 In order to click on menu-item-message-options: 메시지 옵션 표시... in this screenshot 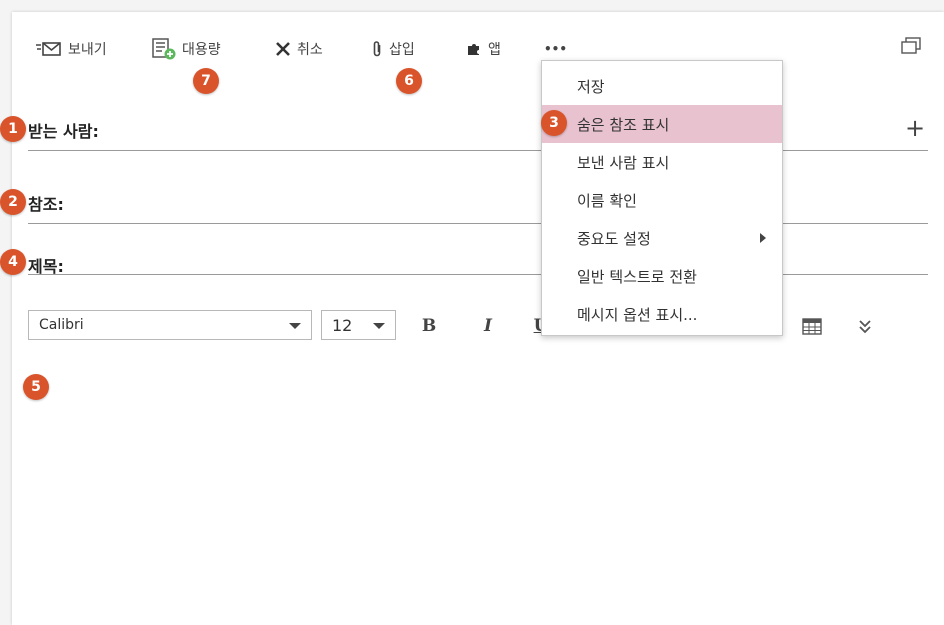, I will do `click(662, 314)`.